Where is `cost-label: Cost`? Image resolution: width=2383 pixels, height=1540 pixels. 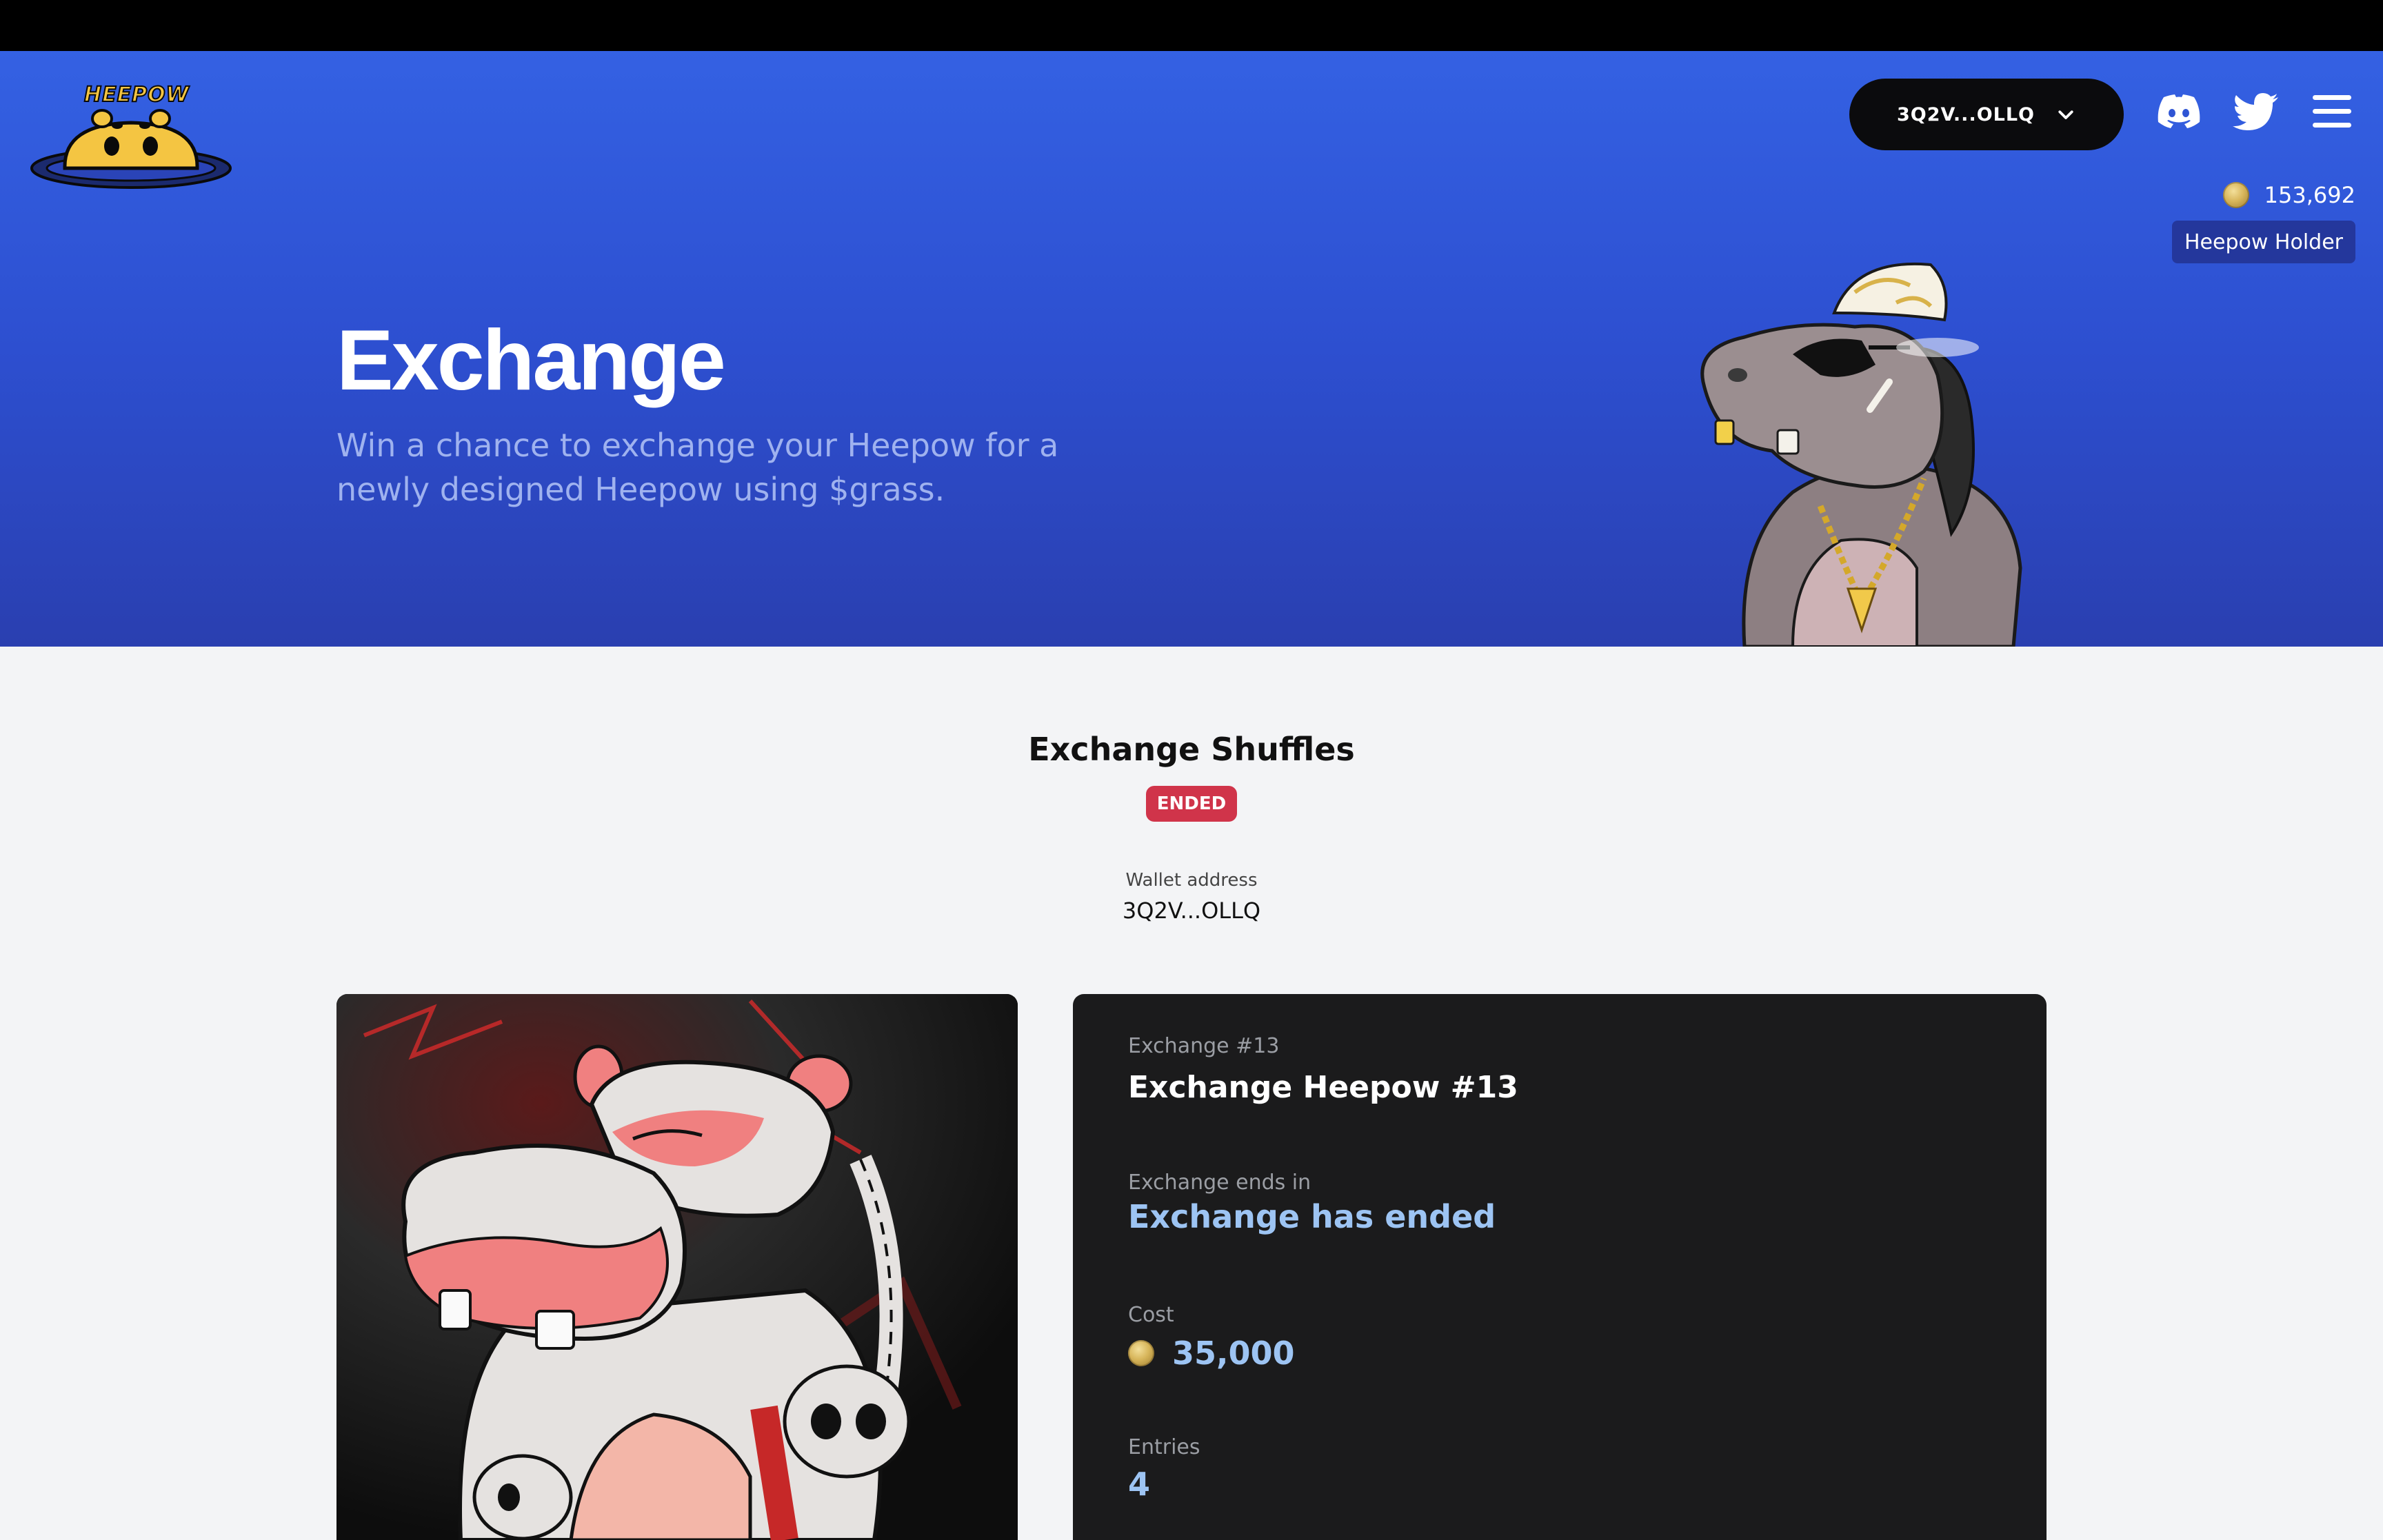 cost-label: Cost is located at coordinates (1151, 1315).